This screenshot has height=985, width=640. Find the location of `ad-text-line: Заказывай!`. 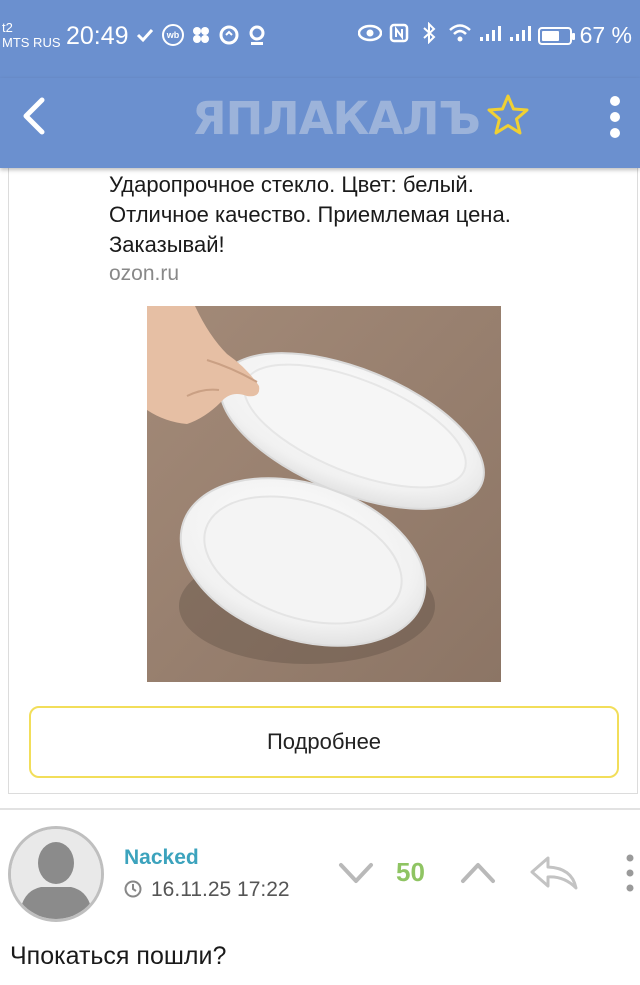

ad-text-line: Заказывай! is located at coordinates (167, 244).